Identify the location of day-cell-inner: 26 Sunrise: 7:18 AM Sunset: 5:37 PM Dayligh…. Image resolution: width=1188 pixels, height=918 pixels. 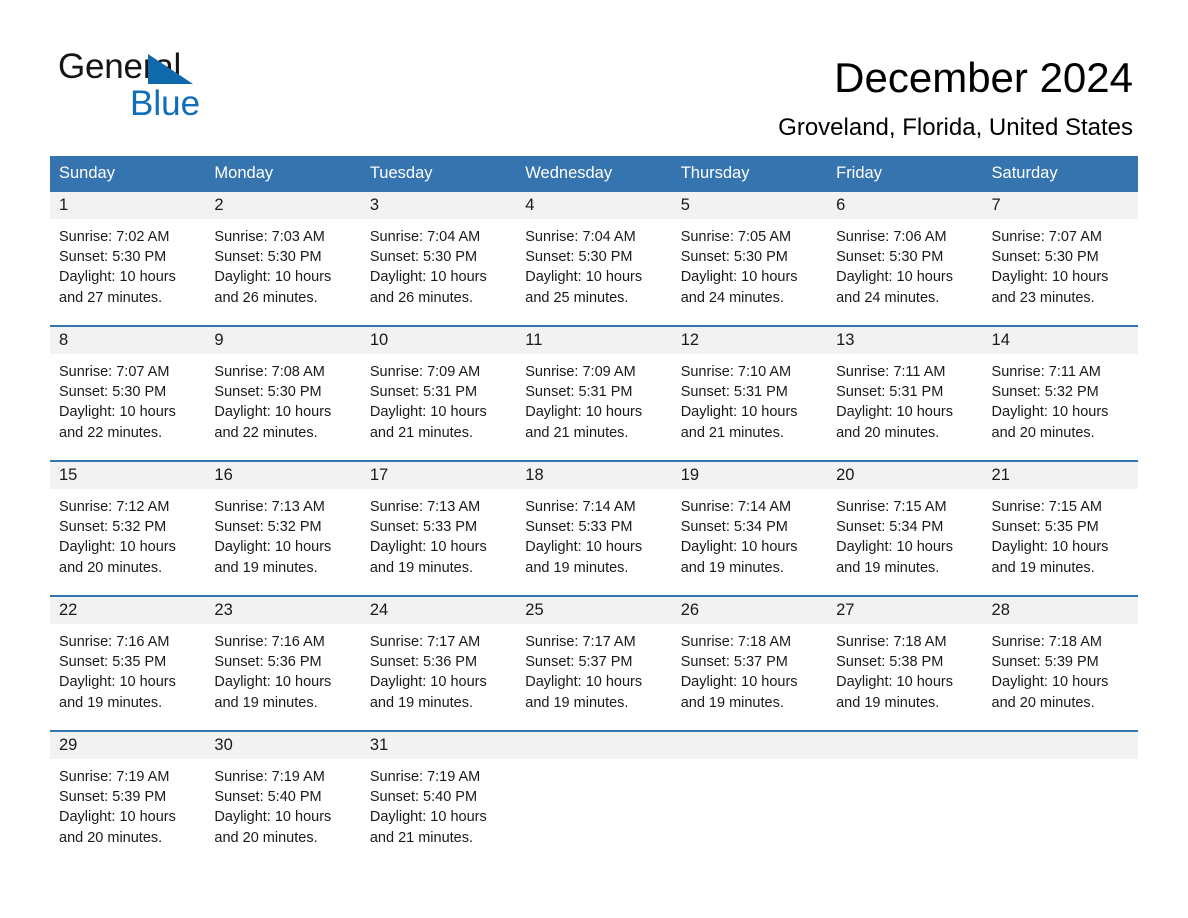
(749, 663).